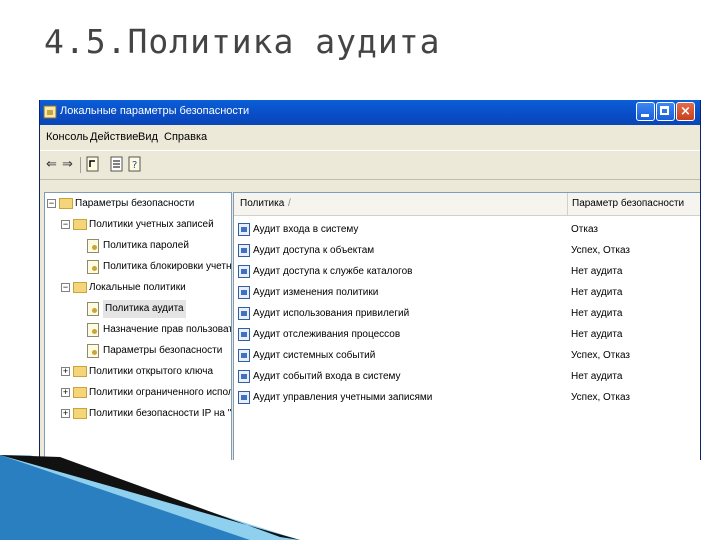 This screenshot has width=720, height=540. I want to click on policy-name: Аудит доступа к объектам, so click(314, 250).